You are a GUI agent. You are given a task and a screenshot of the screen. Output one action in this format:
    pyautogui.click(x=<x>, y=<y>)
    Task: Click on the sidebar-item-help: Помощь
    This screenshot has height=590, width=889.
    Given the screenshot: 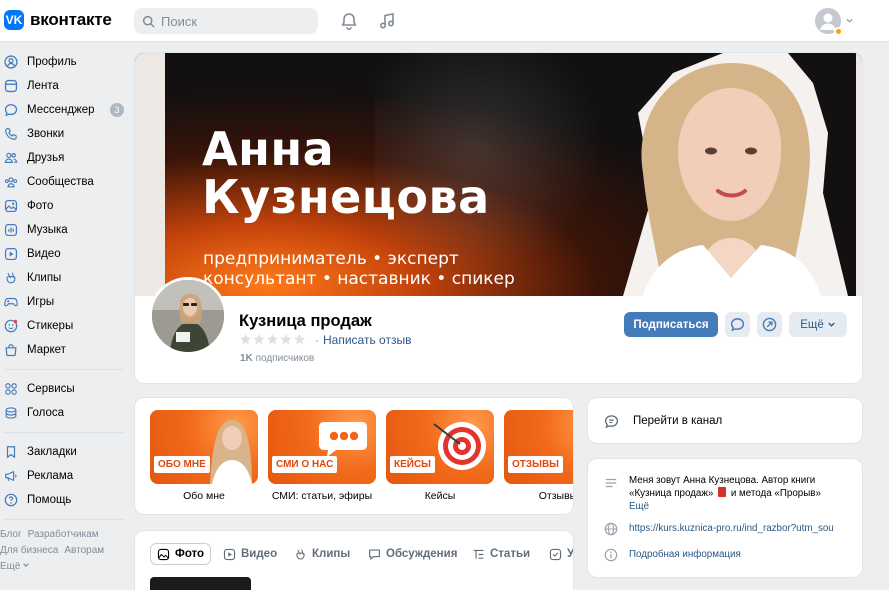 What is the action you would take?
    pyautogui.click(x=64, y=500)
    